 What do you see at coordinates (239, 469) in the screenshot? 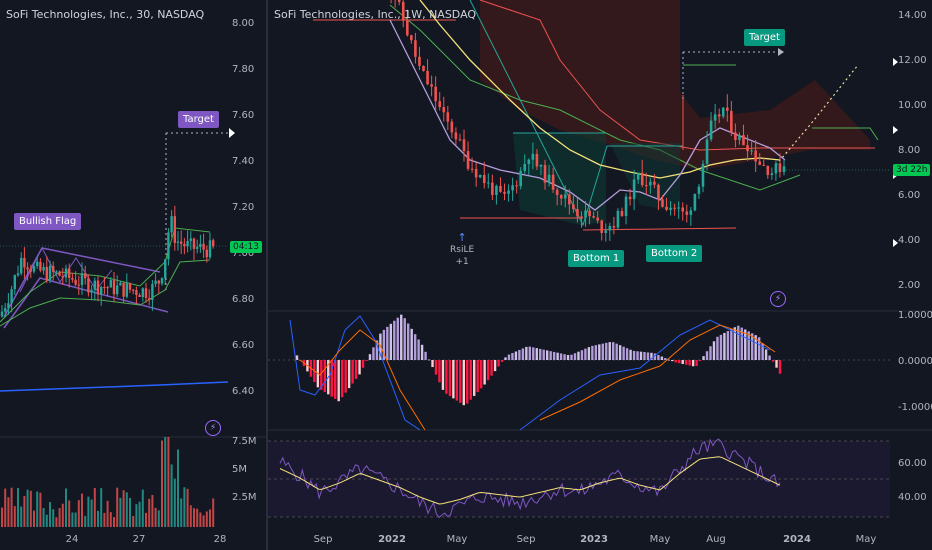
I see `left-volume-tick: 5M` at bounding box center [239, 469].